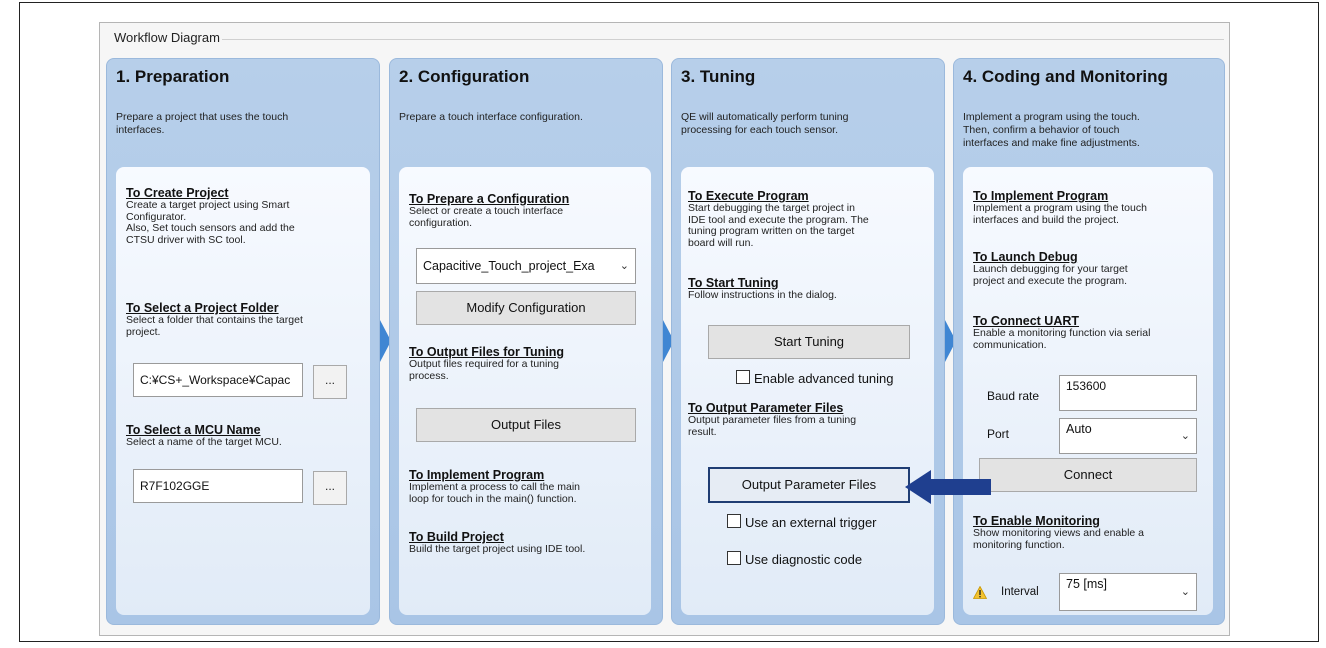  Describe the element at coordinates (809, 485) in the screenshot. I see `output-parameter-files-button: Output Parameter Files` at that location.